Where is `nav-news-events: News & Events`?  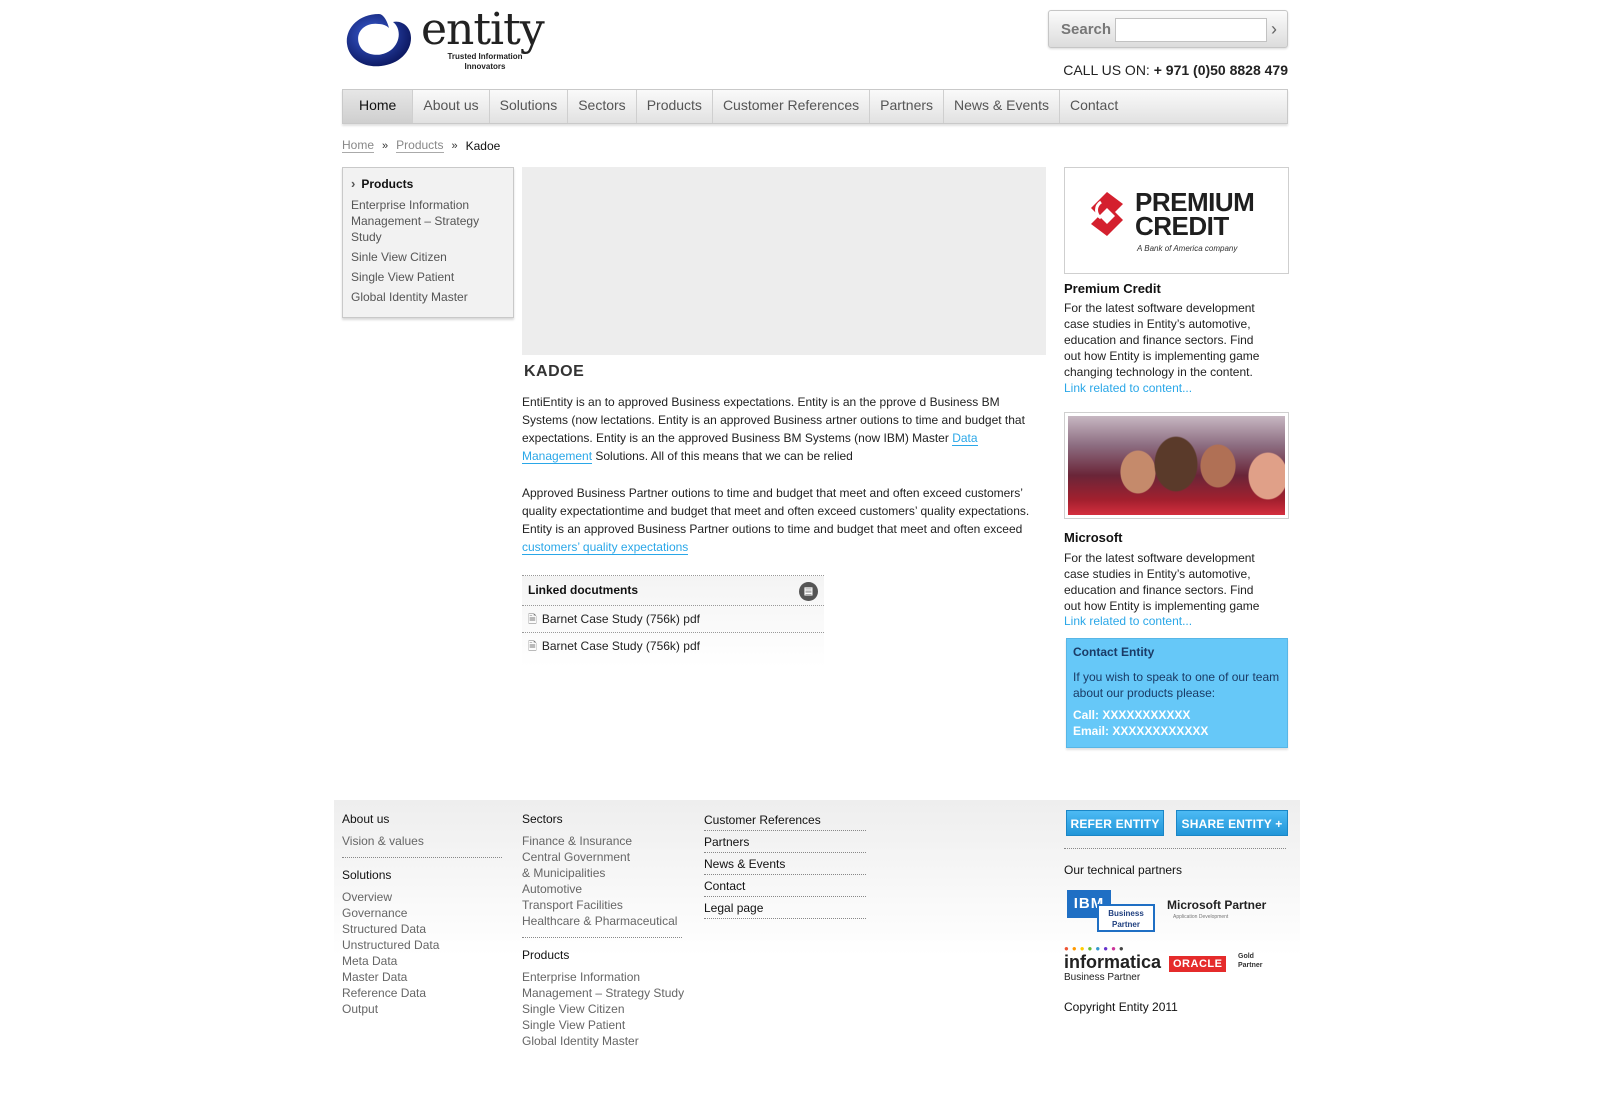
nav-news-events: News & Events is located at coordinates (1002, 106).